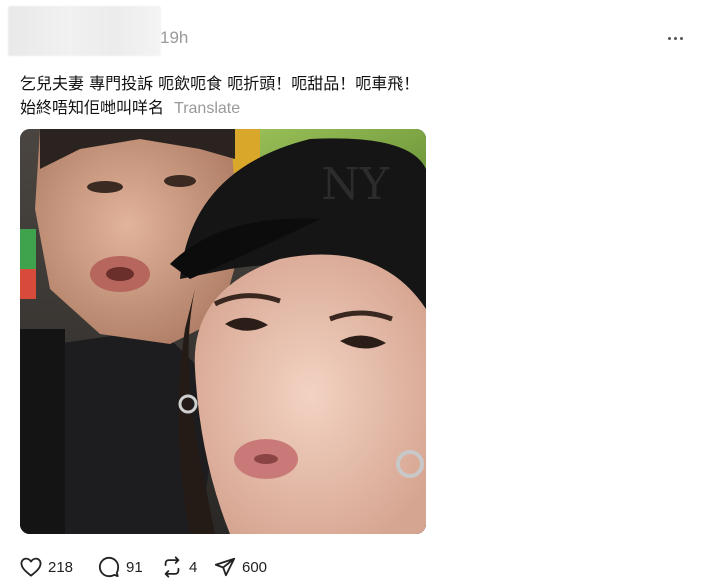 This screenshot has height=588, width=701. I want to click on svg-text: NY, so click(355, 184).